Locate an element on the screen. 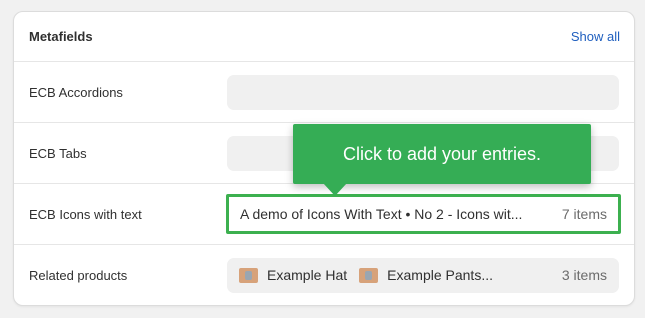 This screenshot has width=645, height=318. metafield-label: ECB Icons with text is located at coordinates (85, 214).